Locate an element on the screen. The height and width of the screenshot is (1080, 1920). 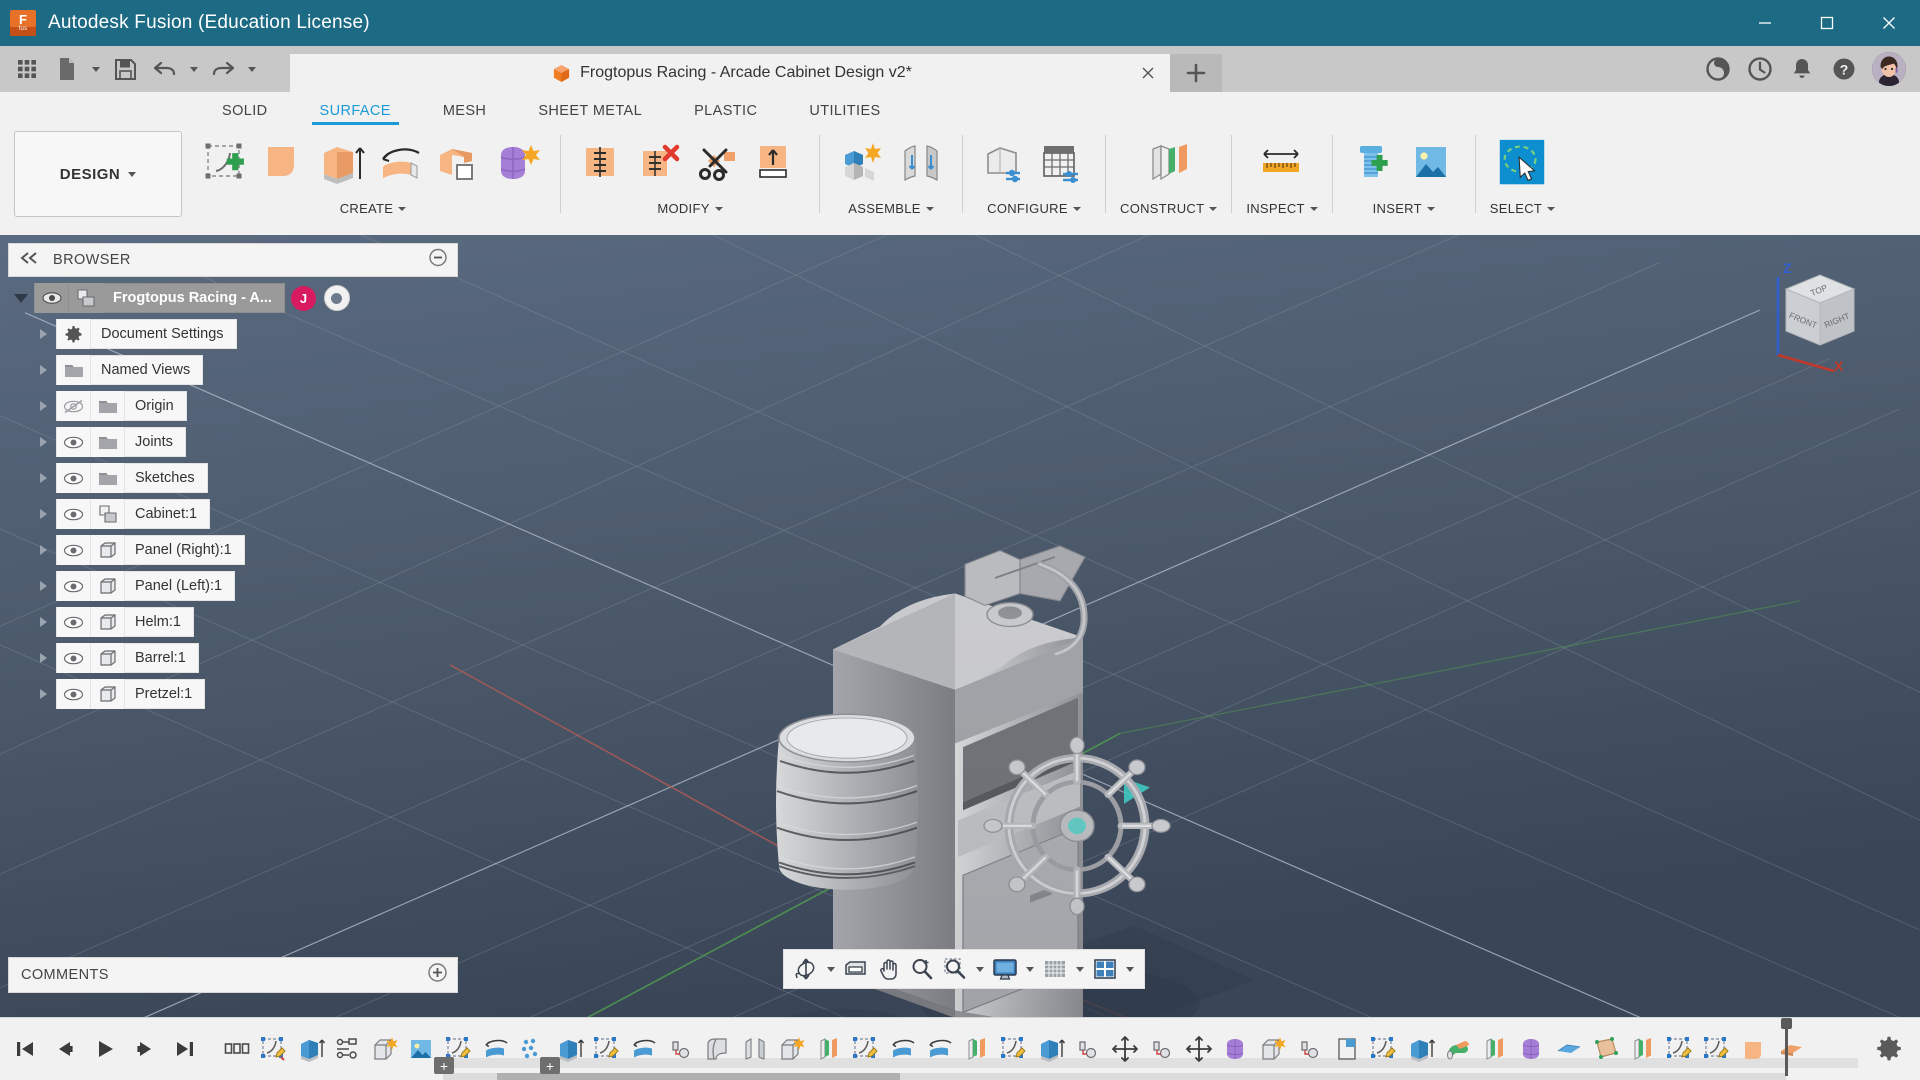
timeline-patch-icon is located at coordinates (1605, 1049).